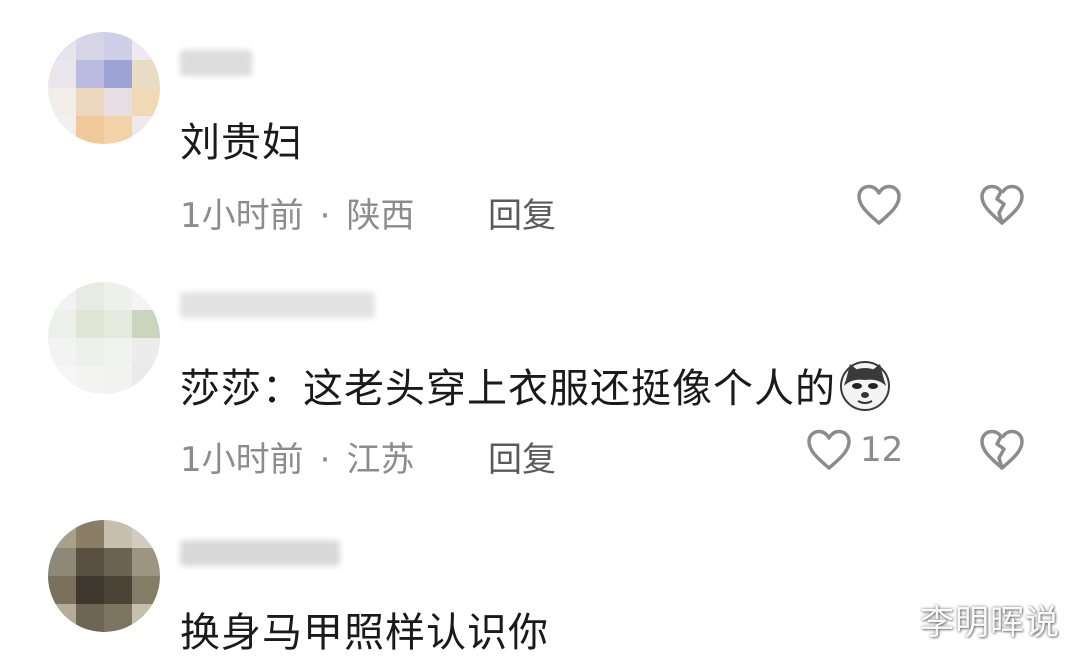  I want to click on like-count: 12, so click(882, 450).